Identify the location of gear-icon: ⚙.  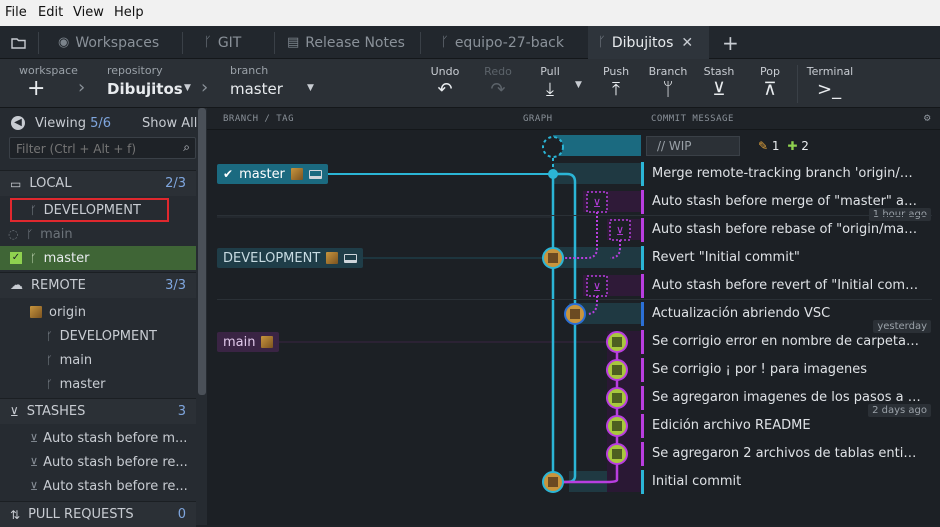
(927, 117).